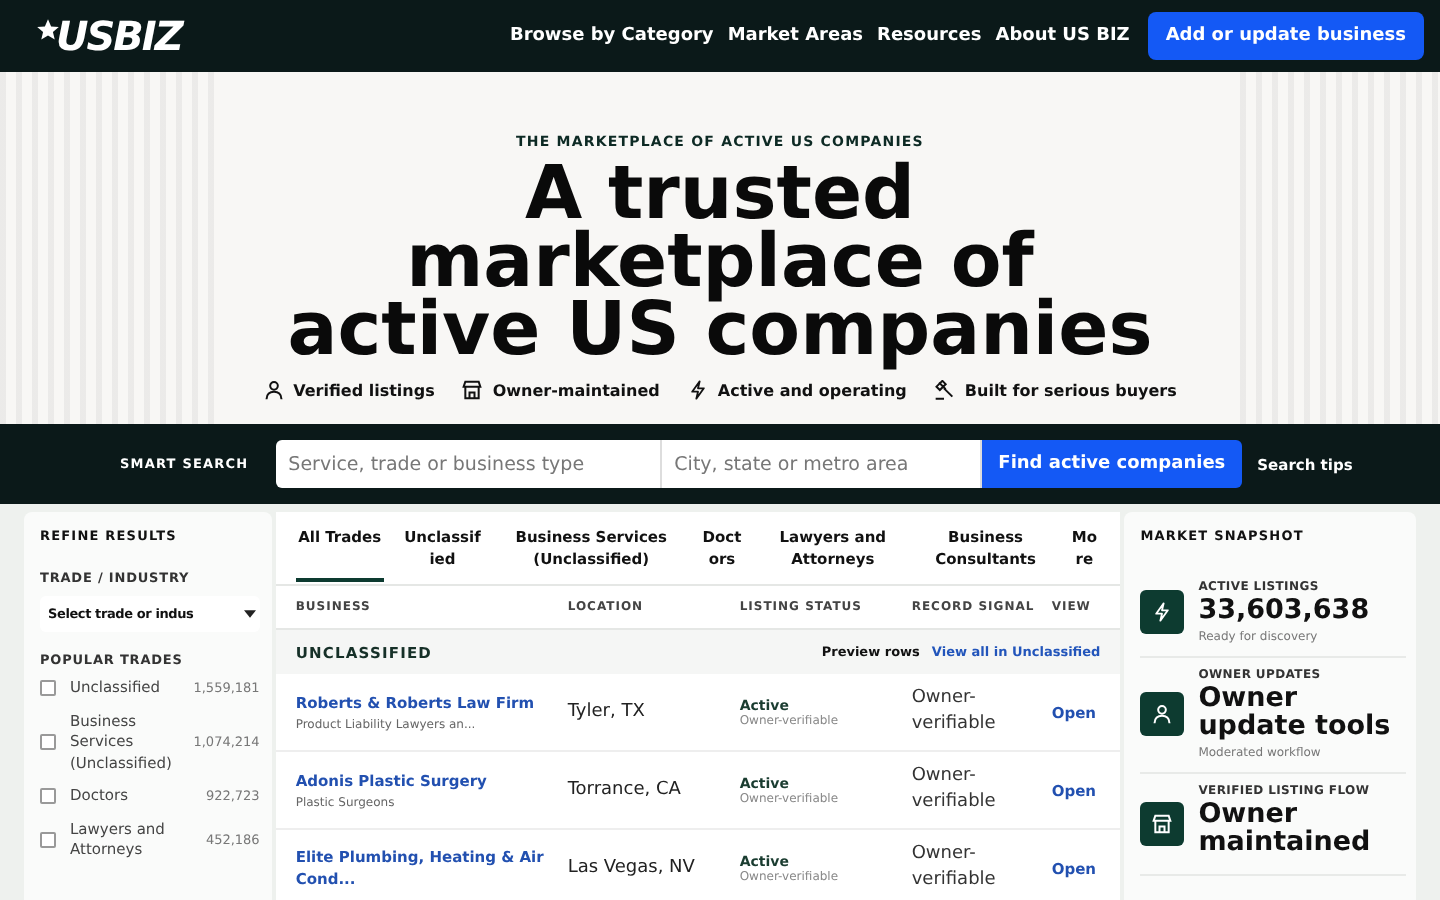 This screenshot has height=900, width=1440. I want to click on feature-label: Active and operating, so click(812, 390).